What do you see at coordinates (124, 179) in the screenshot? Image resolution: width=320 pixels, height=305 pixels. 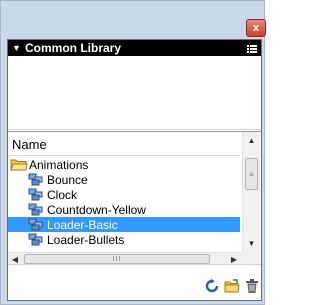 I see `list-item: Bounce` at bounding box center [124, 179].